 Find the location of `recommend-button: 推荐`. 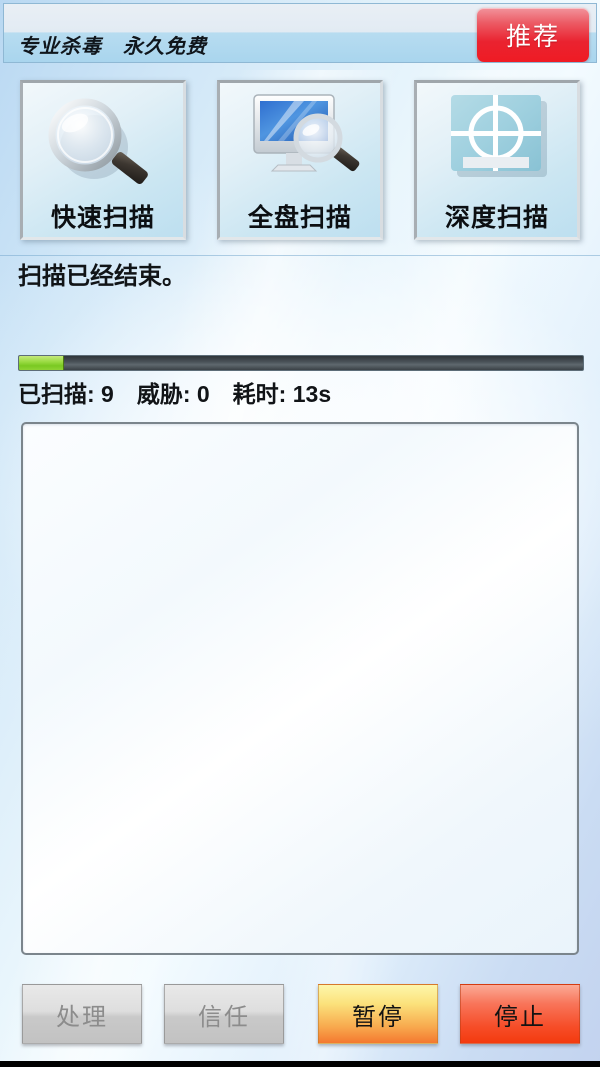

recommend-button: 推荐 is located at coordinates (533, 35).